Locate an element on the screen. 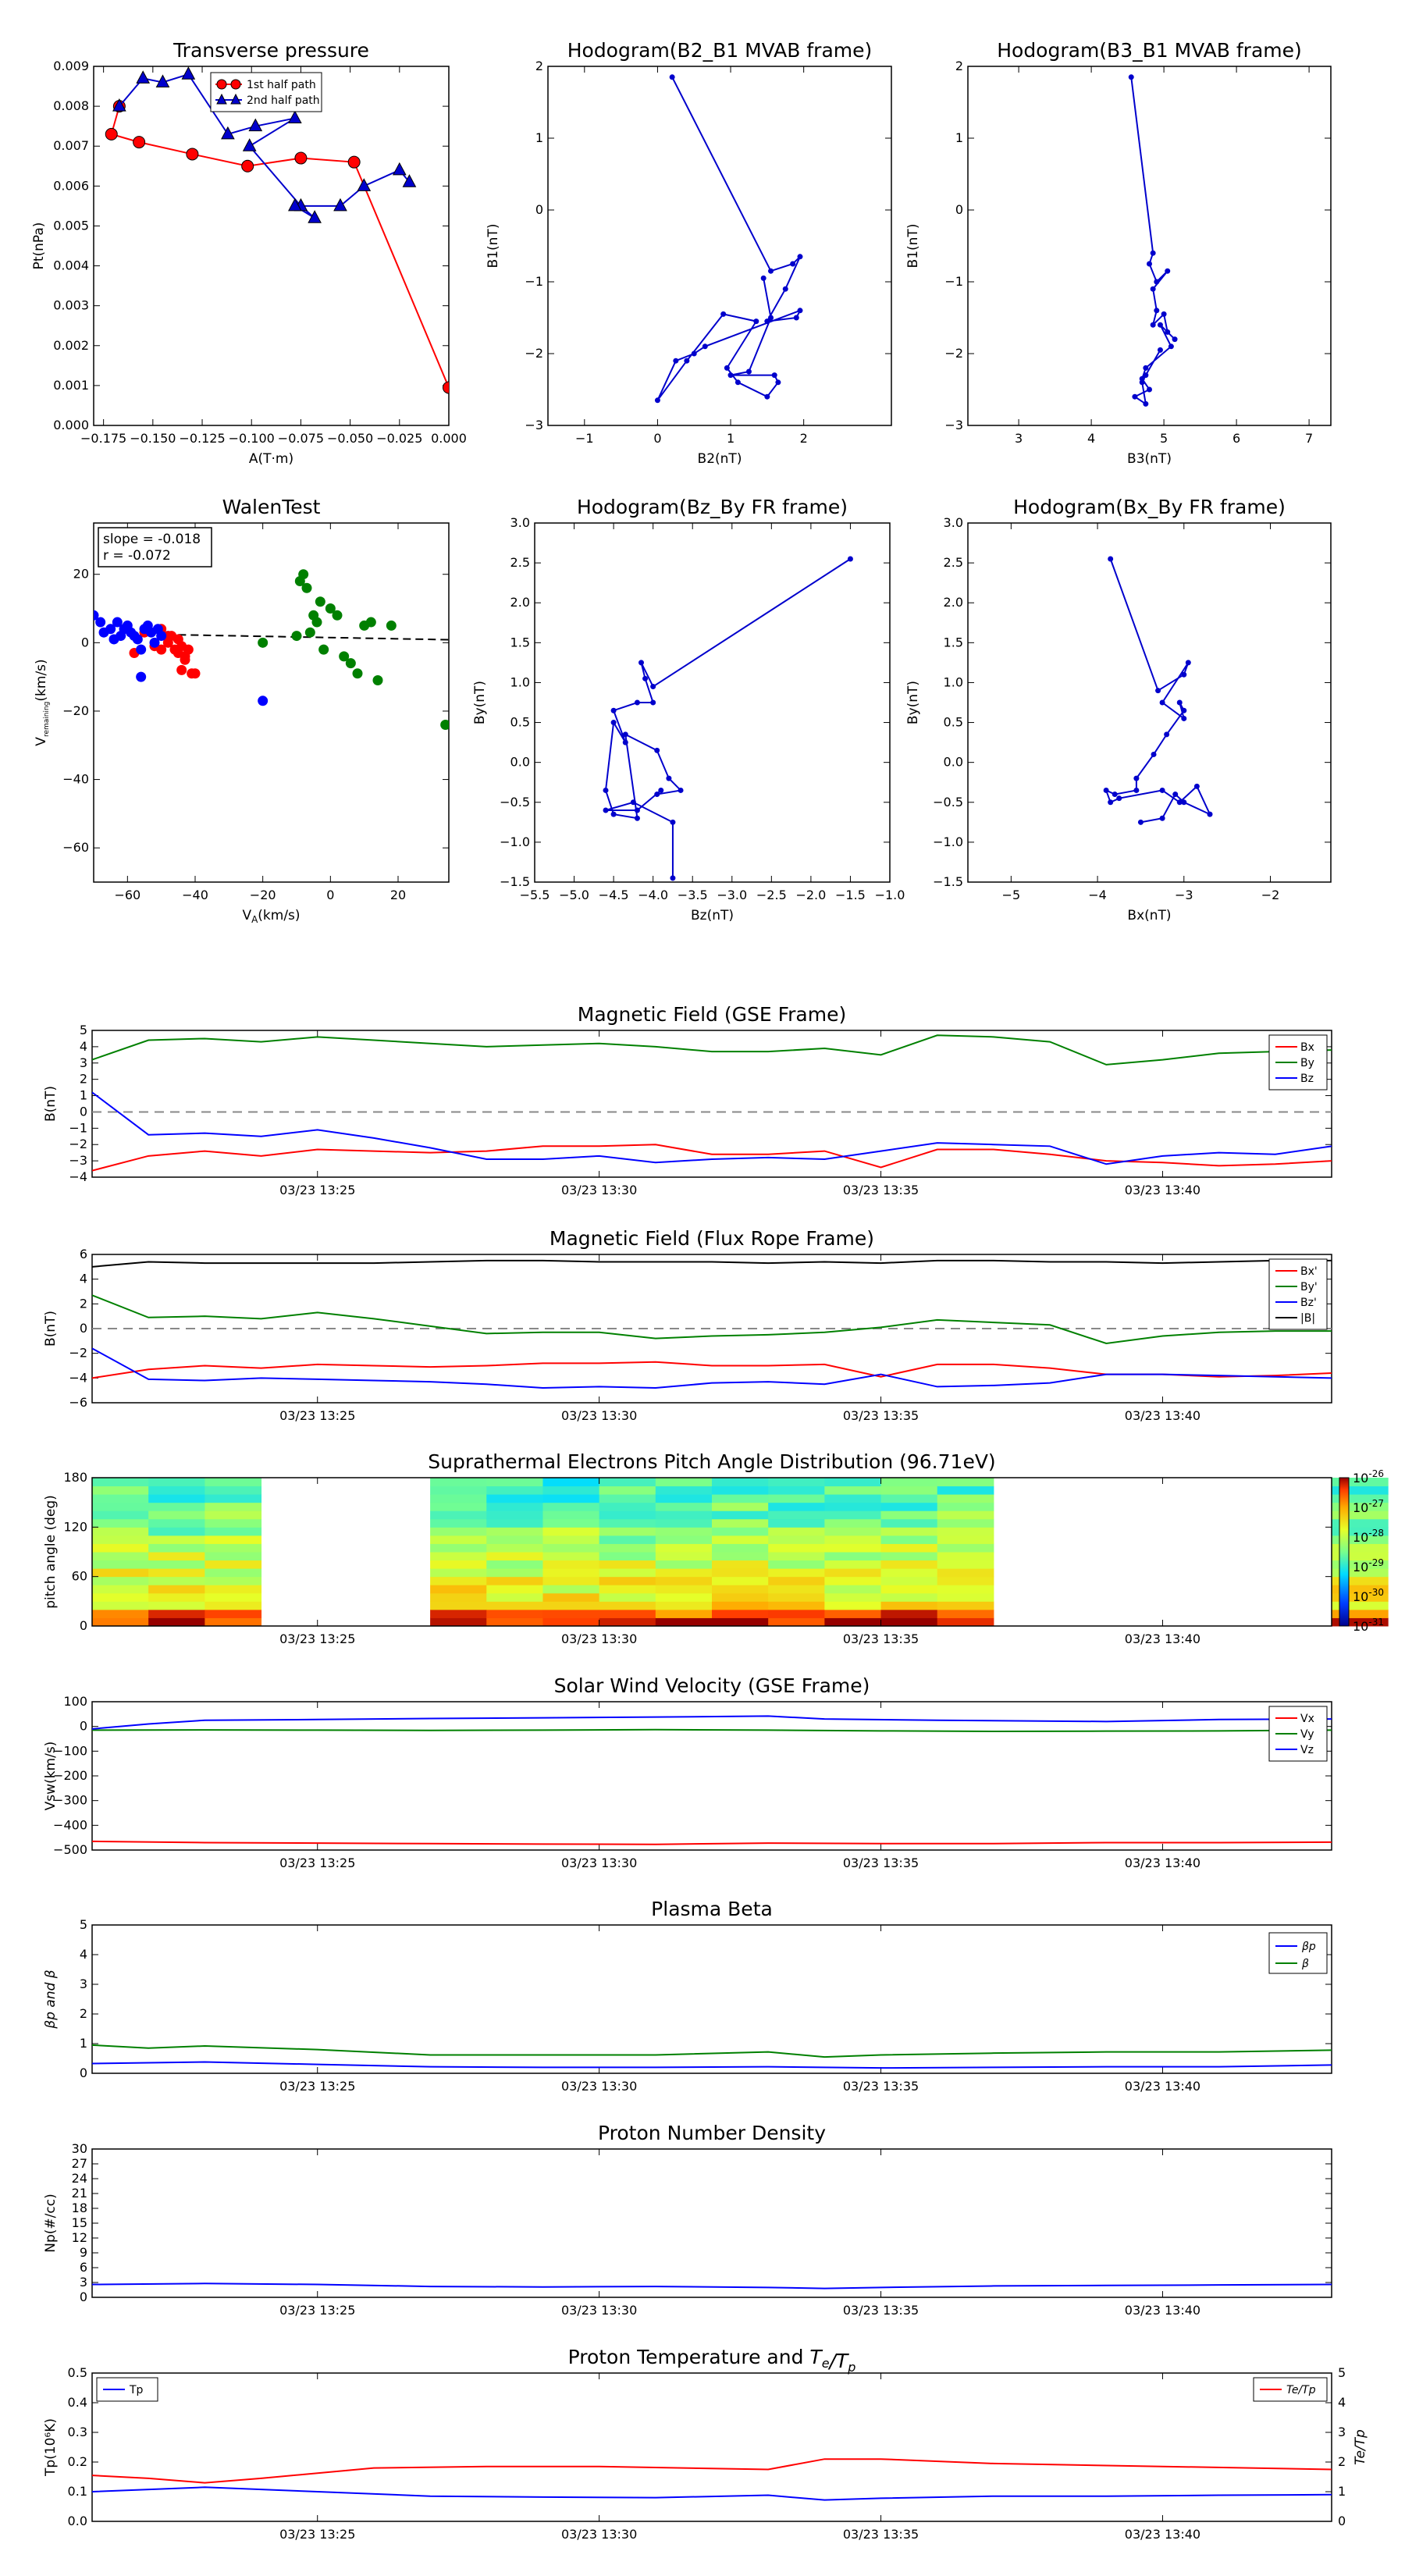 The width and height of the screenshot is (1405, 2576). y-tick-label: 0.3 is located at coordinates (77, 2432).